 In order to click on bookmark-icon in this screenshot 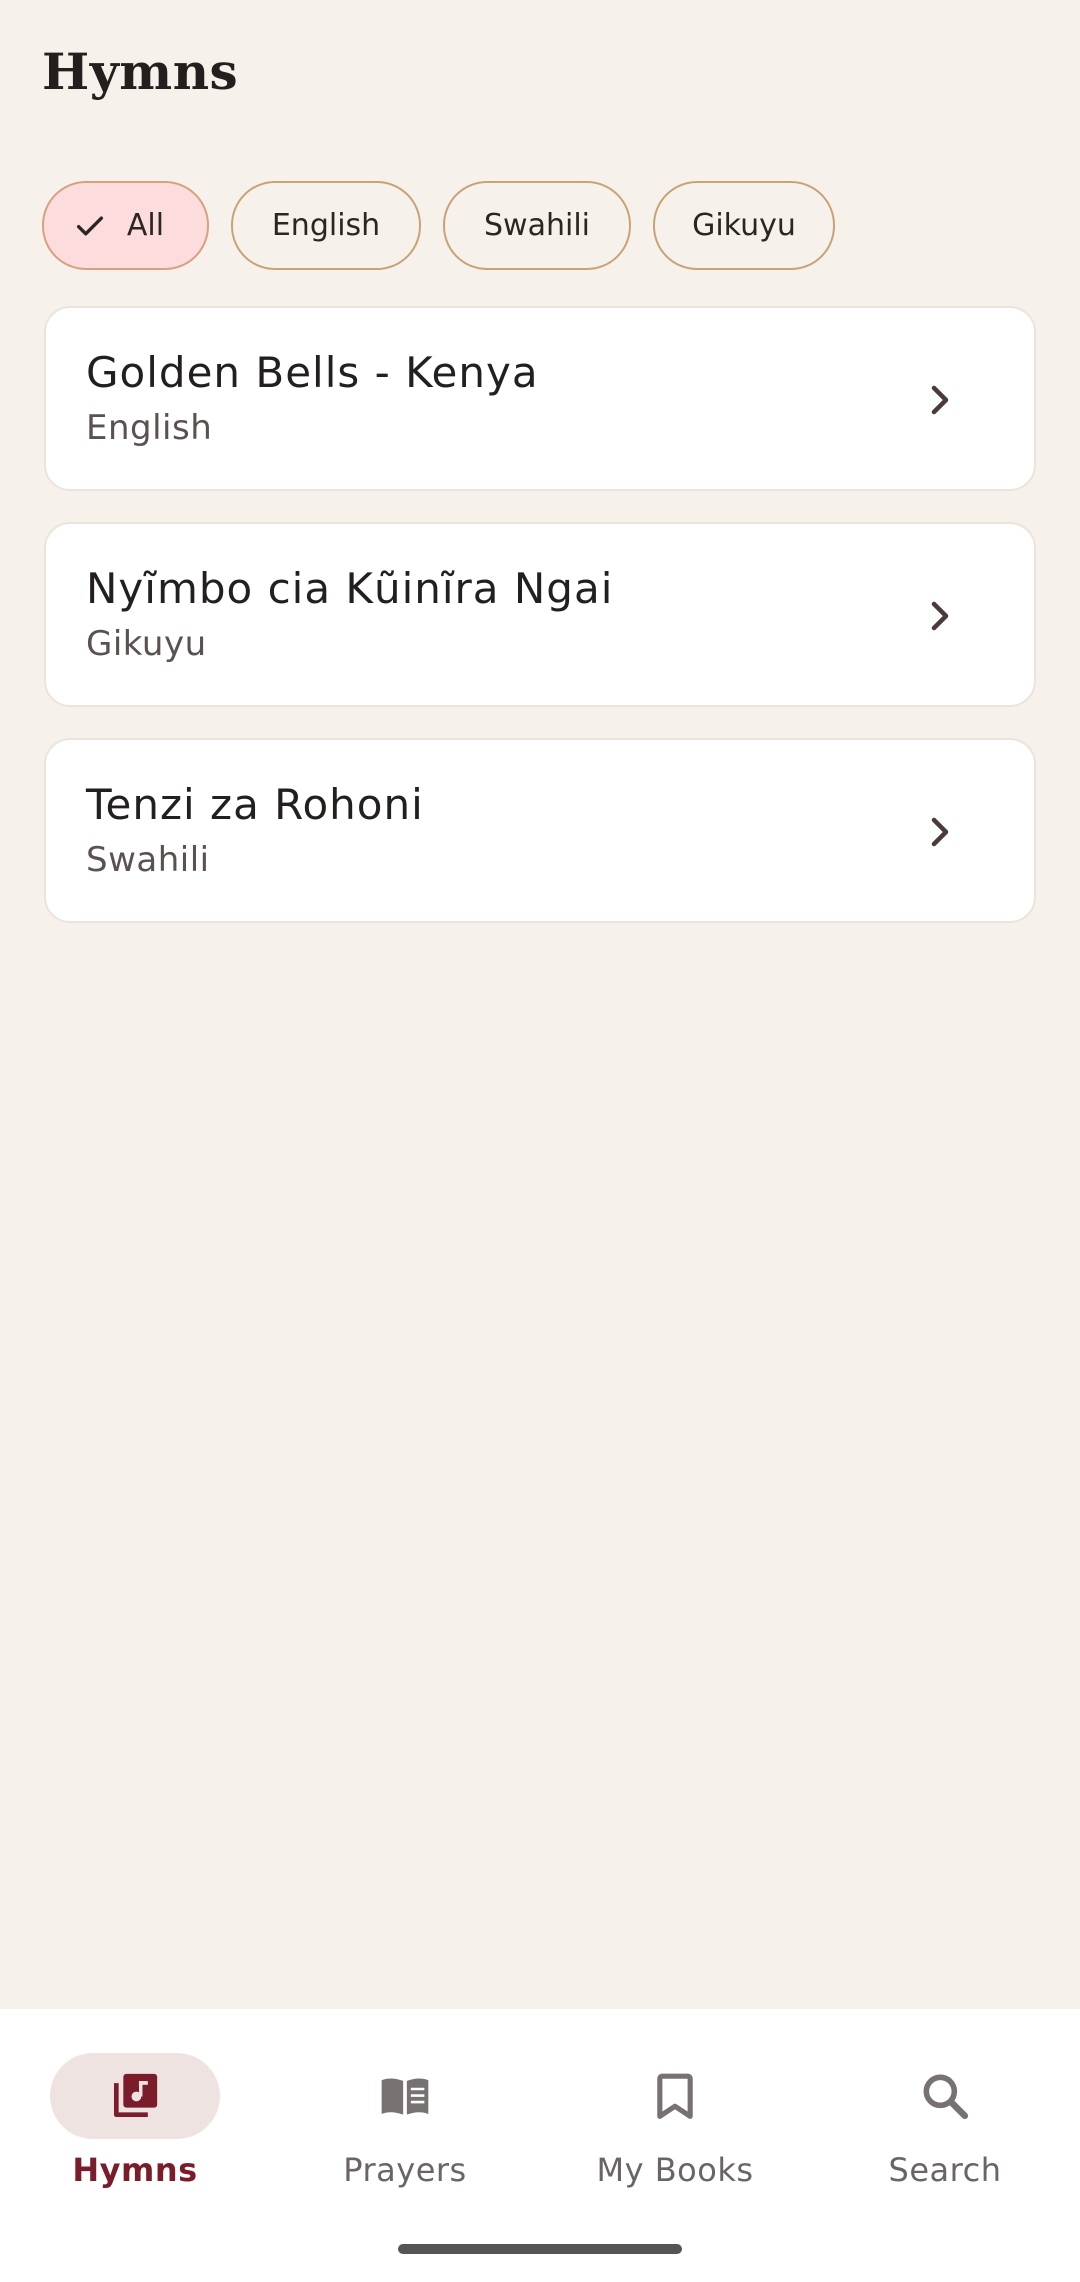, I will do `click(675, 2096)`.